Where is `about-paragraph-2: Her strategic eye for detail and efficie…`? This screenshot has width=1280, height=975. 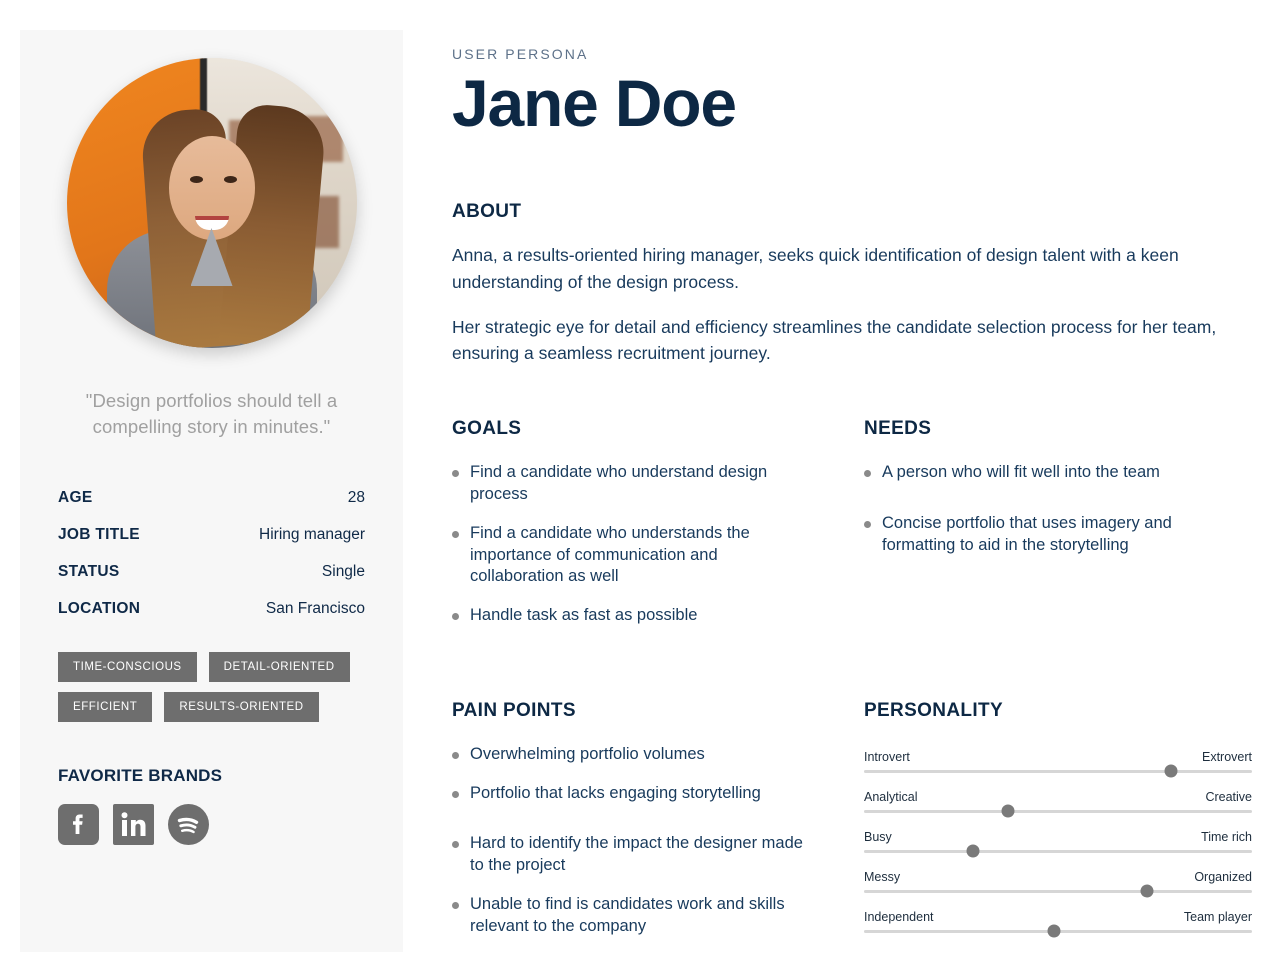 about-paragraph-2: Her strategic eye for detail and efficie… is located at coordinates (834, 340).